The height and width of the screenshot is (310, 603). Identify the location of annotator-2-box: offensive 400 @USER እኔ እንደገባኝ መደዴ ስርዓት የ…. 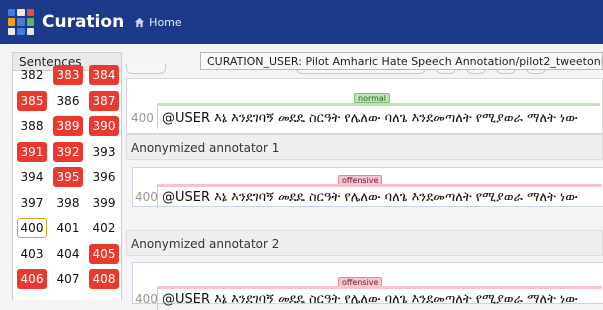
(367, 286).